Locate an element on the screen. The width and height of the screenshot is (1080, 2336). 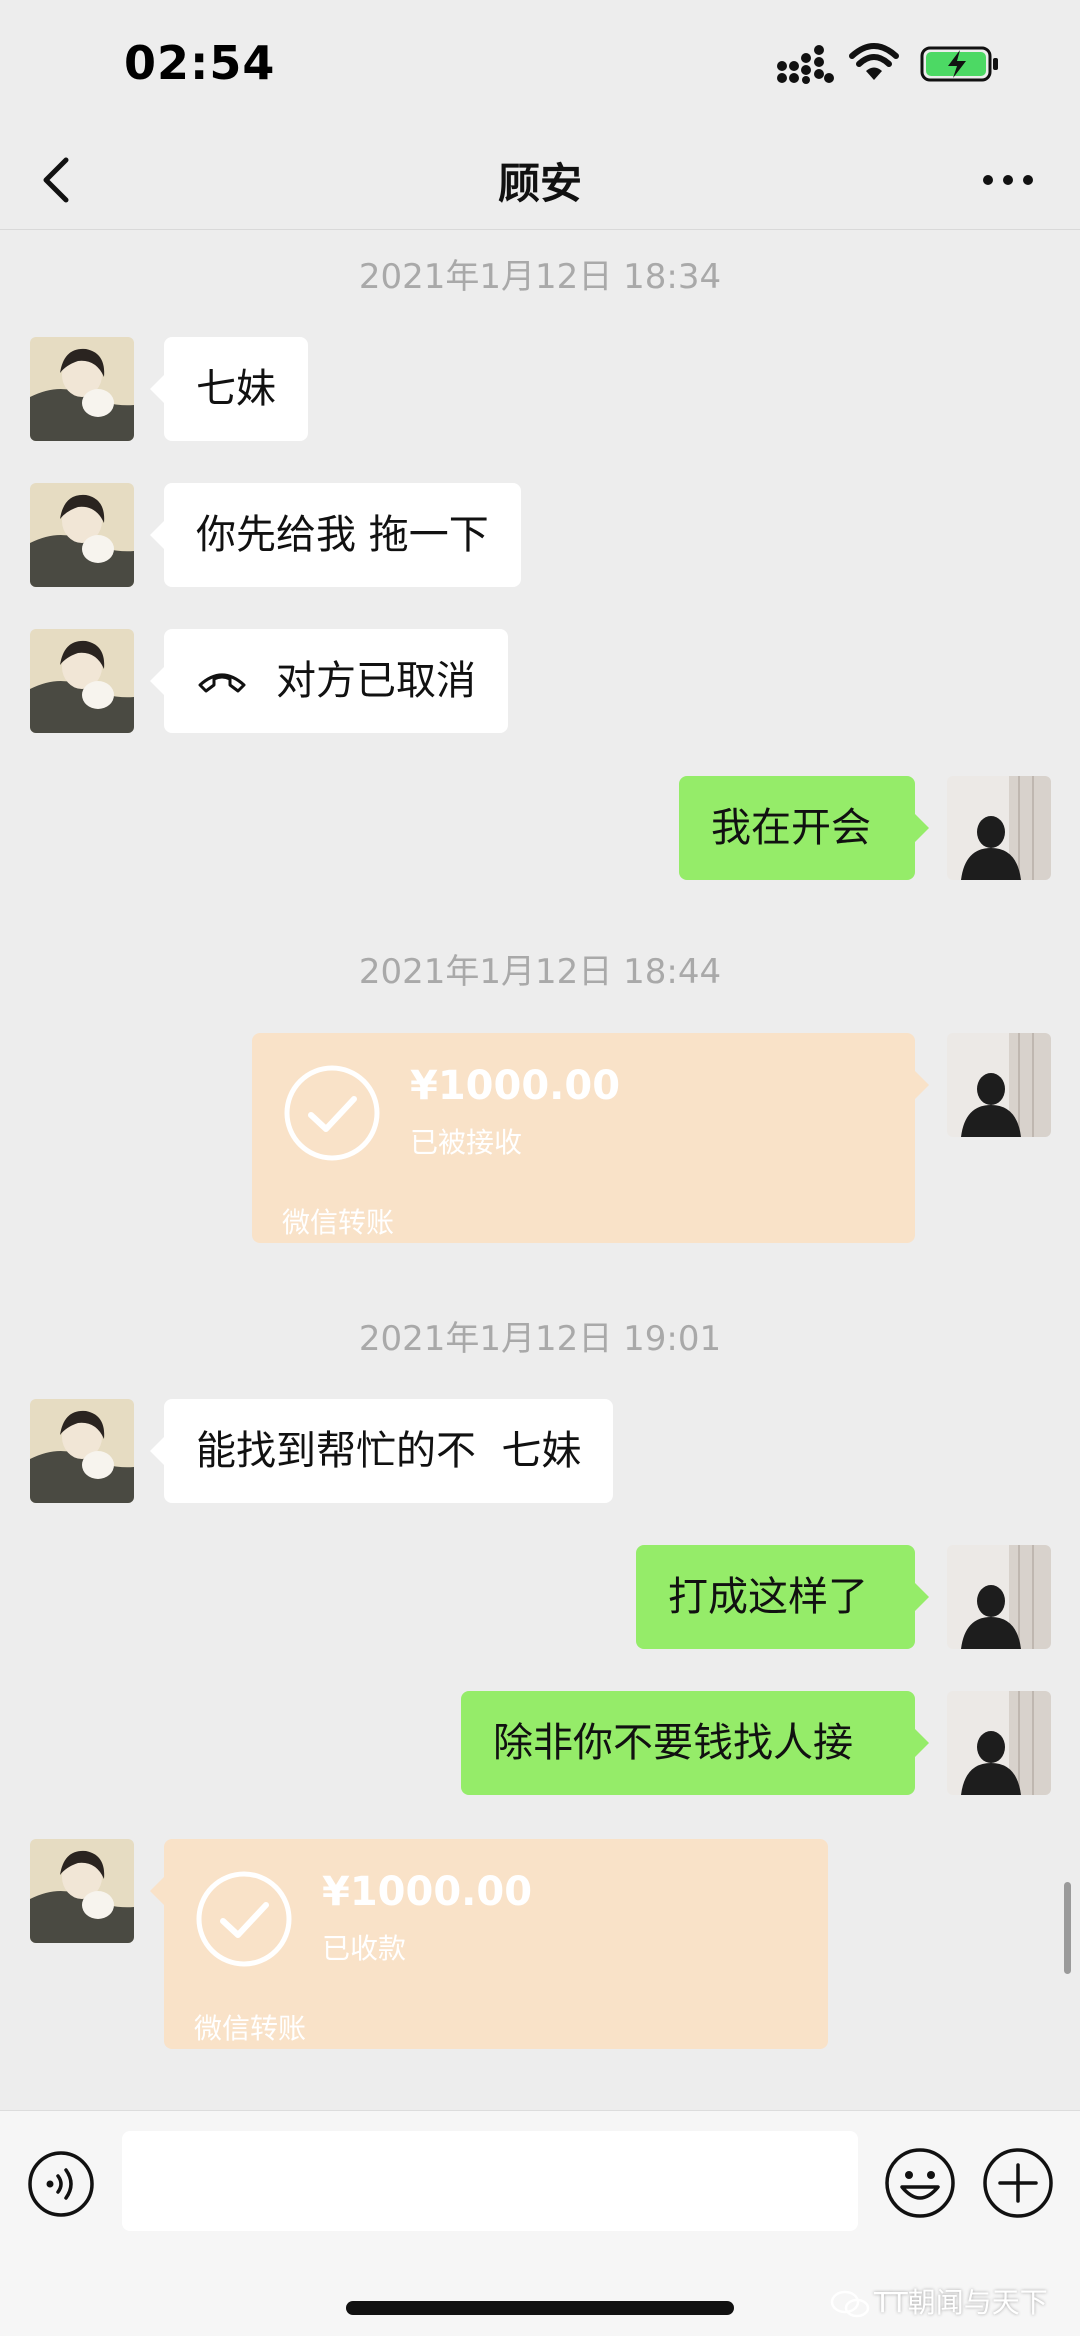
home-indicator is located at coordinates (540, 2308).